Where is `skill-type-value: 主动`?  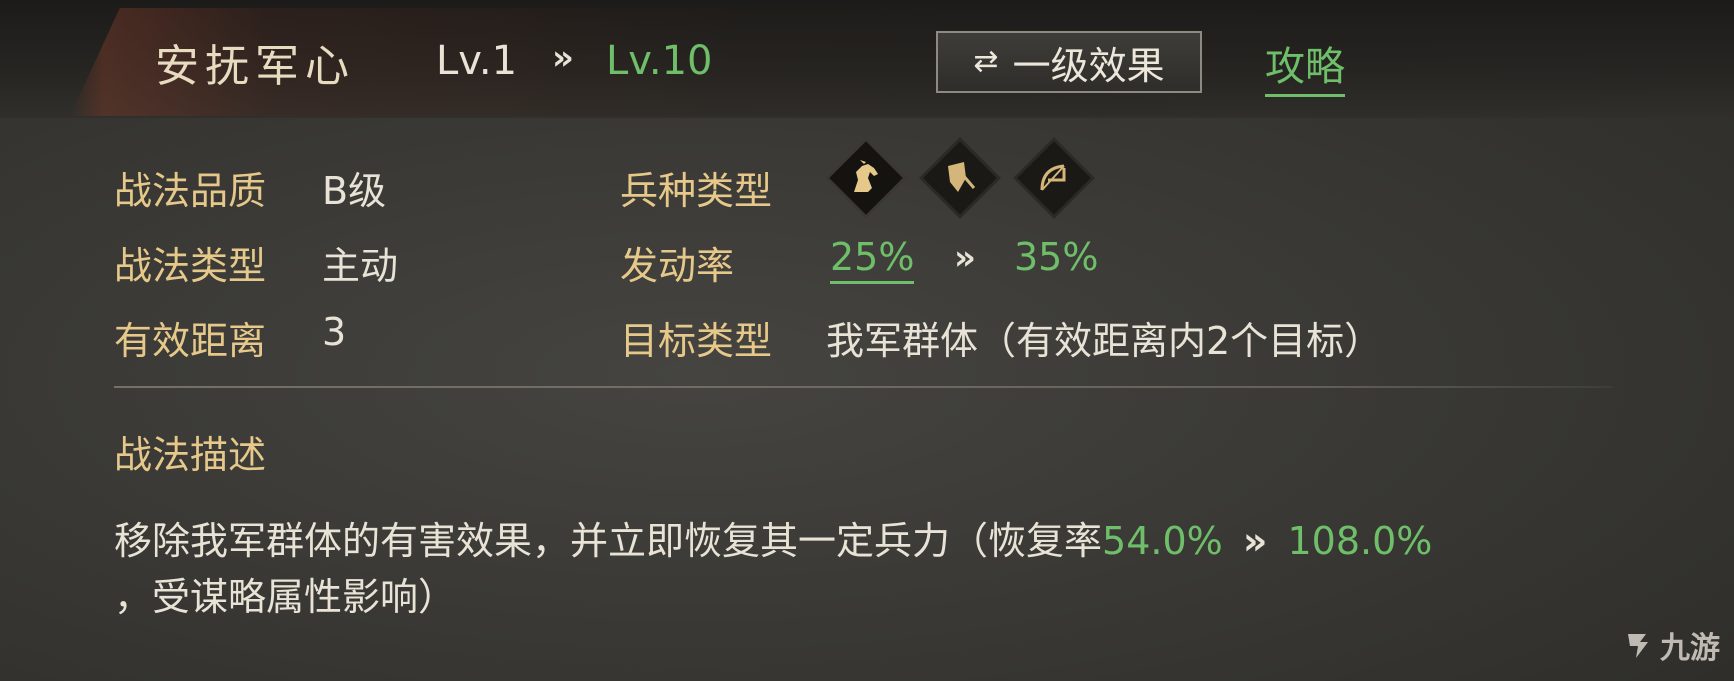 skill-type-value: 主动 is located at coordinates (360, 266).